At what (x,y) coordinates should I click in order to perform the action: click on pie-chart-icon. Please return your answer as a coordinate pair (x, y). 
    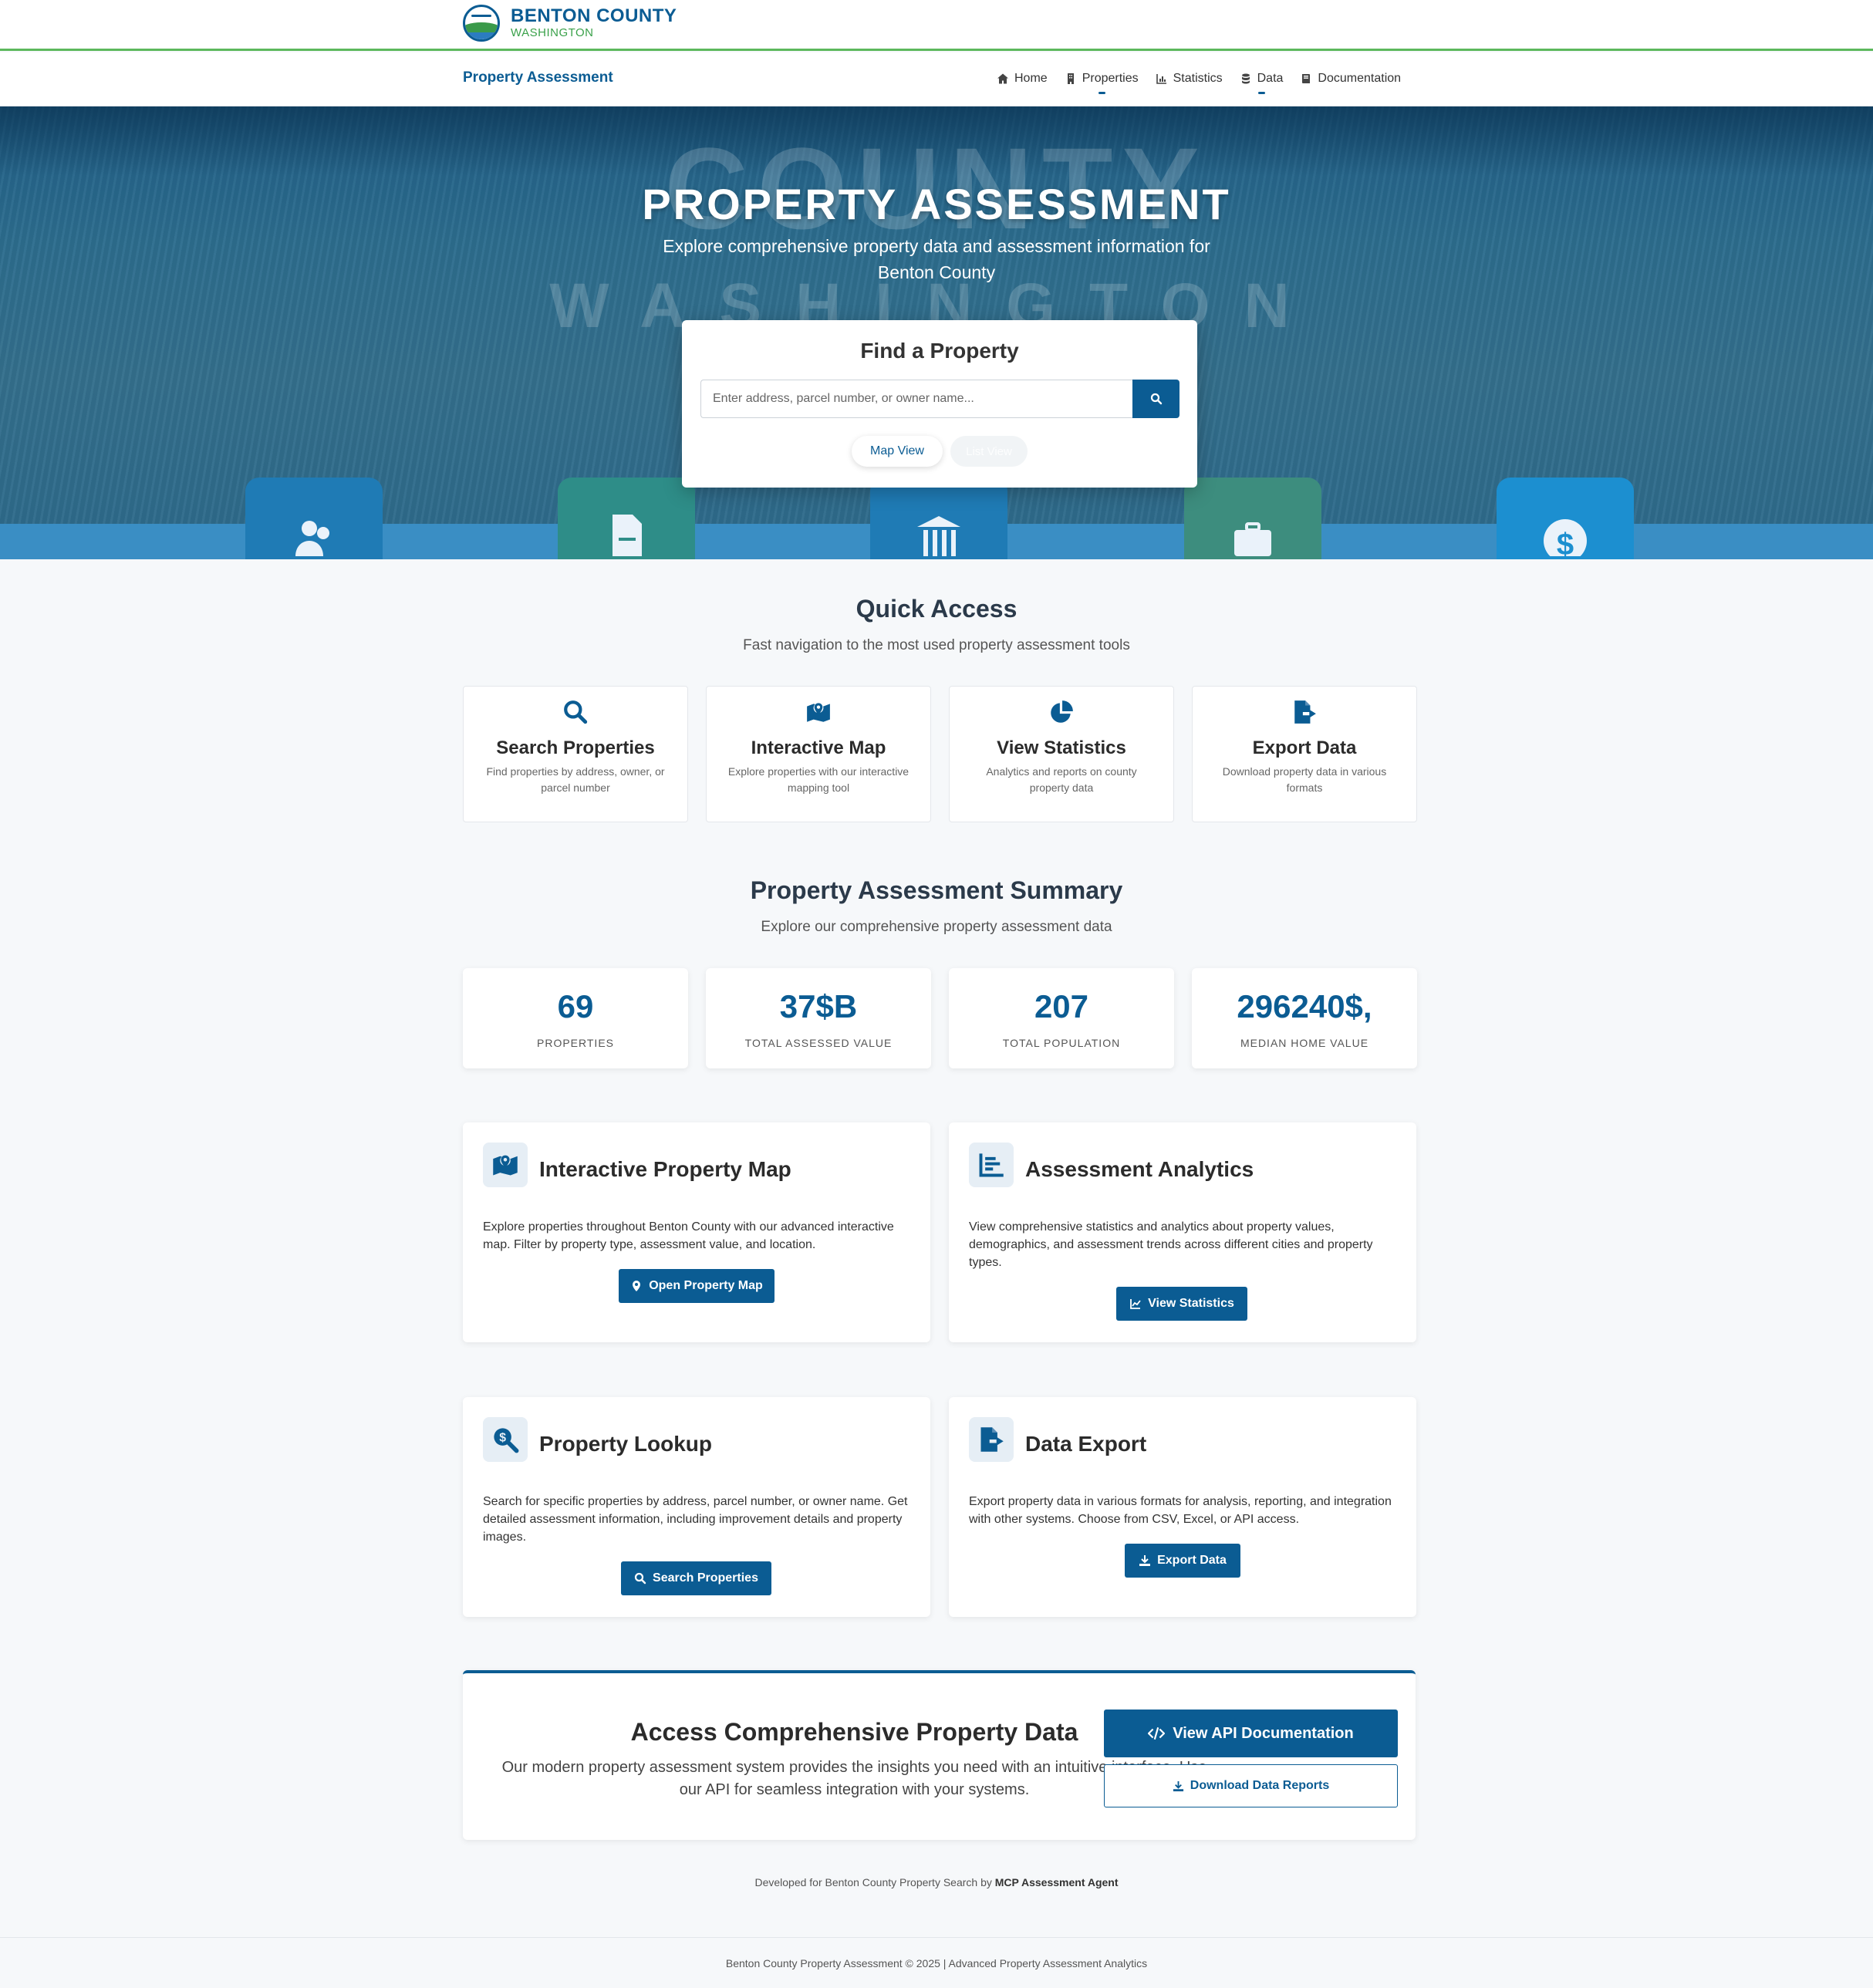
    Looking at the image, I should click on (1062, 711).